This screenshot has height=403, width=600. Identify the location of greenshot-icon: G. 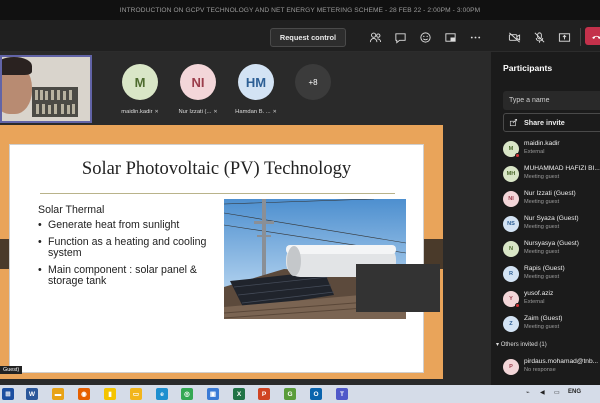
(290, 394).